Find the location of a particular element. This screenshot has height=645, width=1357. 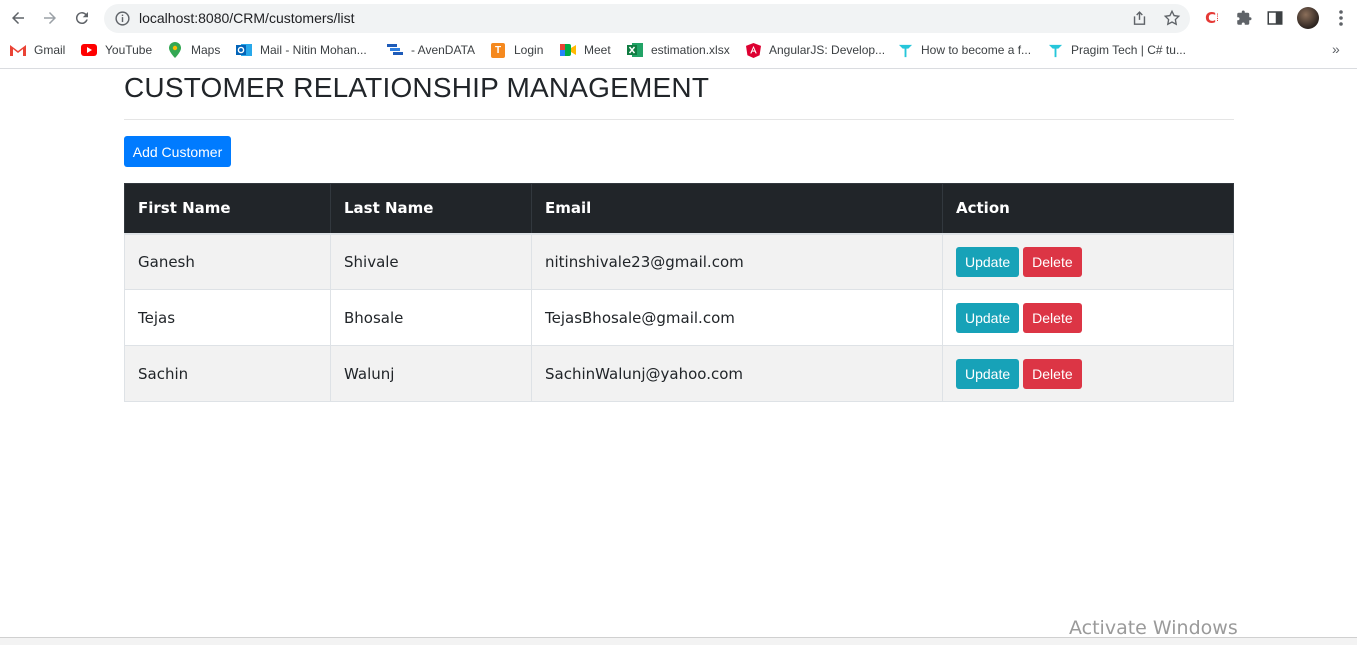

browser-toolbar: localhost:8080/CRM/customers/list C ⁞ is located at coordinates (678, 18).